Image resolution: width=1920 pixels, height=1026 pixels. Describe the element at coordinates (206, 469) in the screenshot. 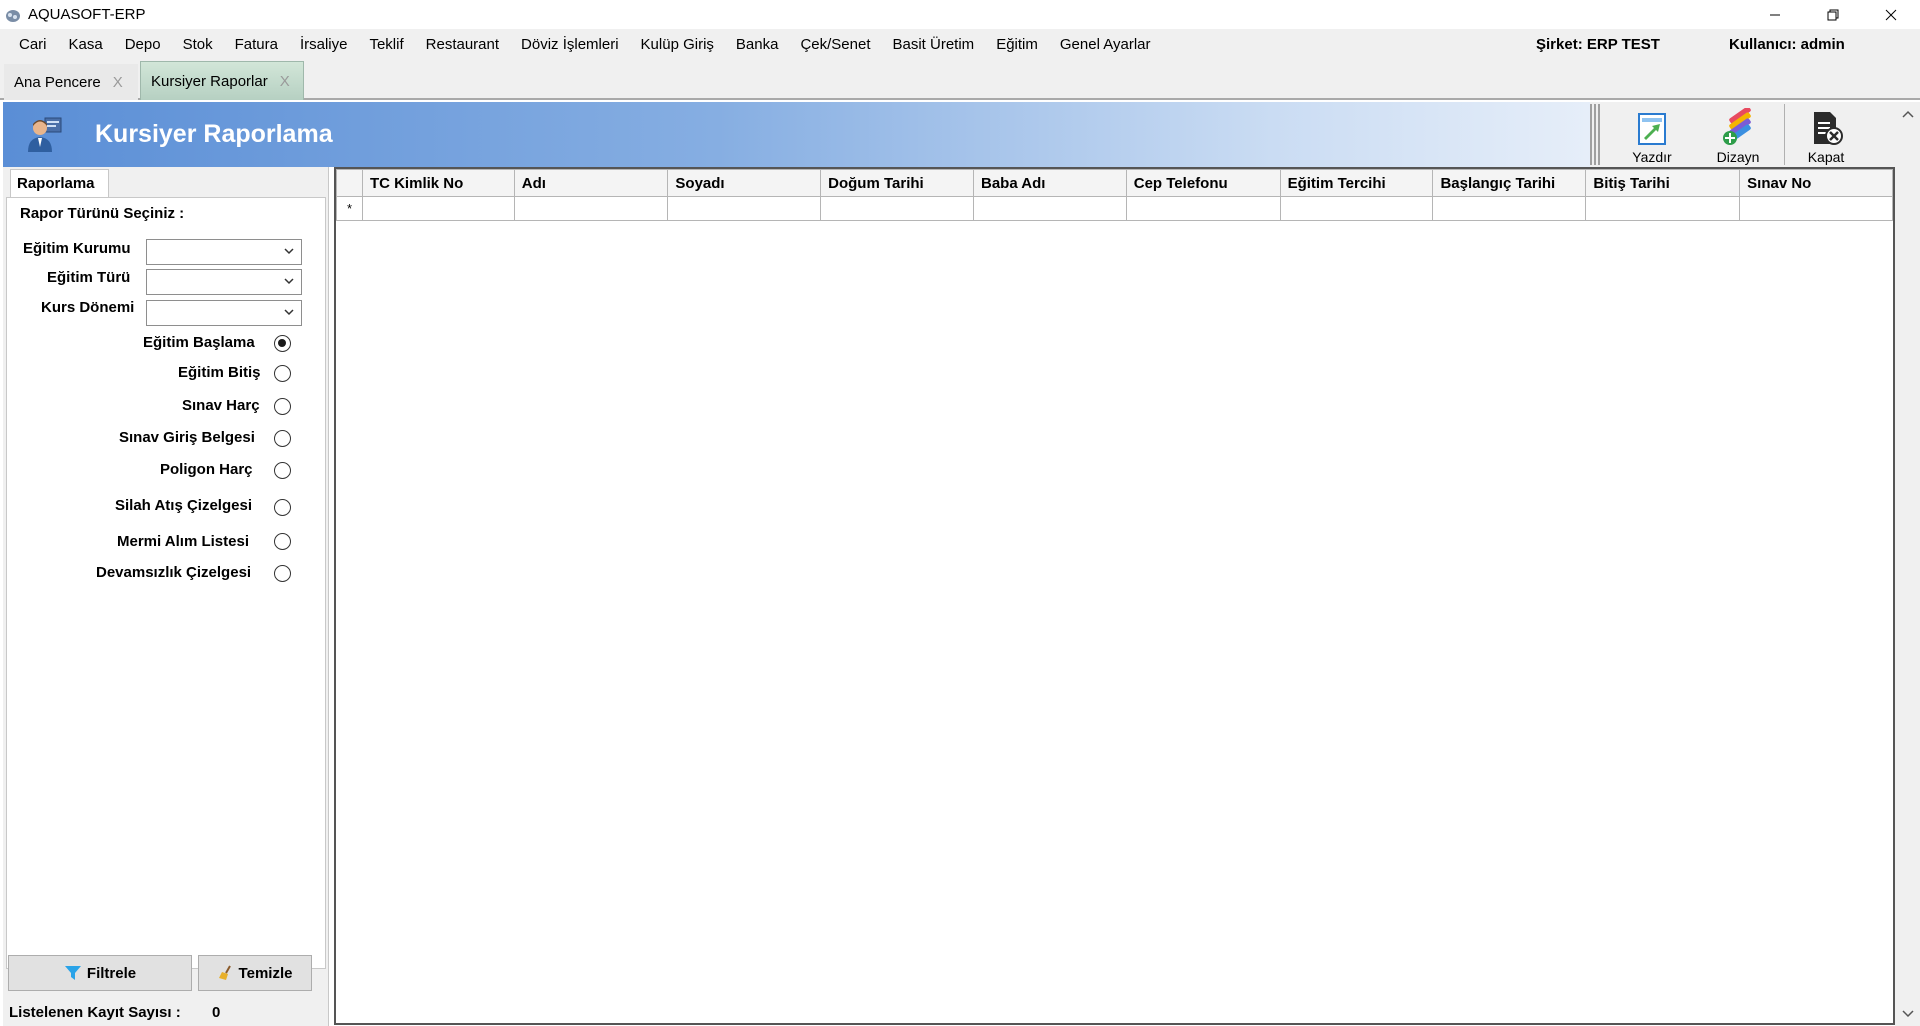

I see `option-poligon-harc-label: Poligon Harç` at that location.